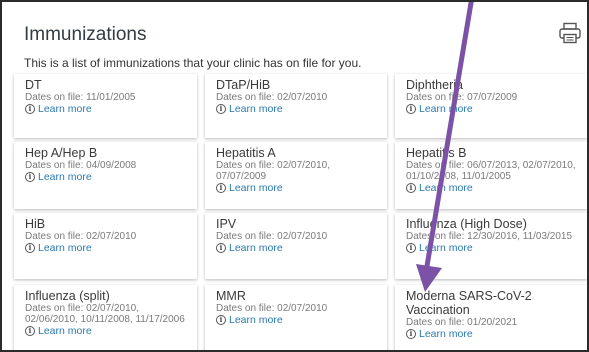 This screenshot has width=589, height=352. Describe the element at coordinates (466, 224) in the screenshot. I see `immunization-name: Influenza (High Dose)` at that location.